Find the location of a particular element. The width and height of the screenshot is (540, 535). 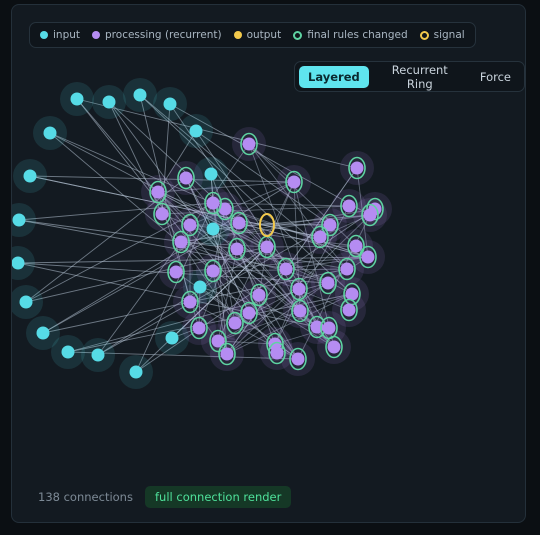

render-mode-badge: full connection render is located at coordinates (218, 497).